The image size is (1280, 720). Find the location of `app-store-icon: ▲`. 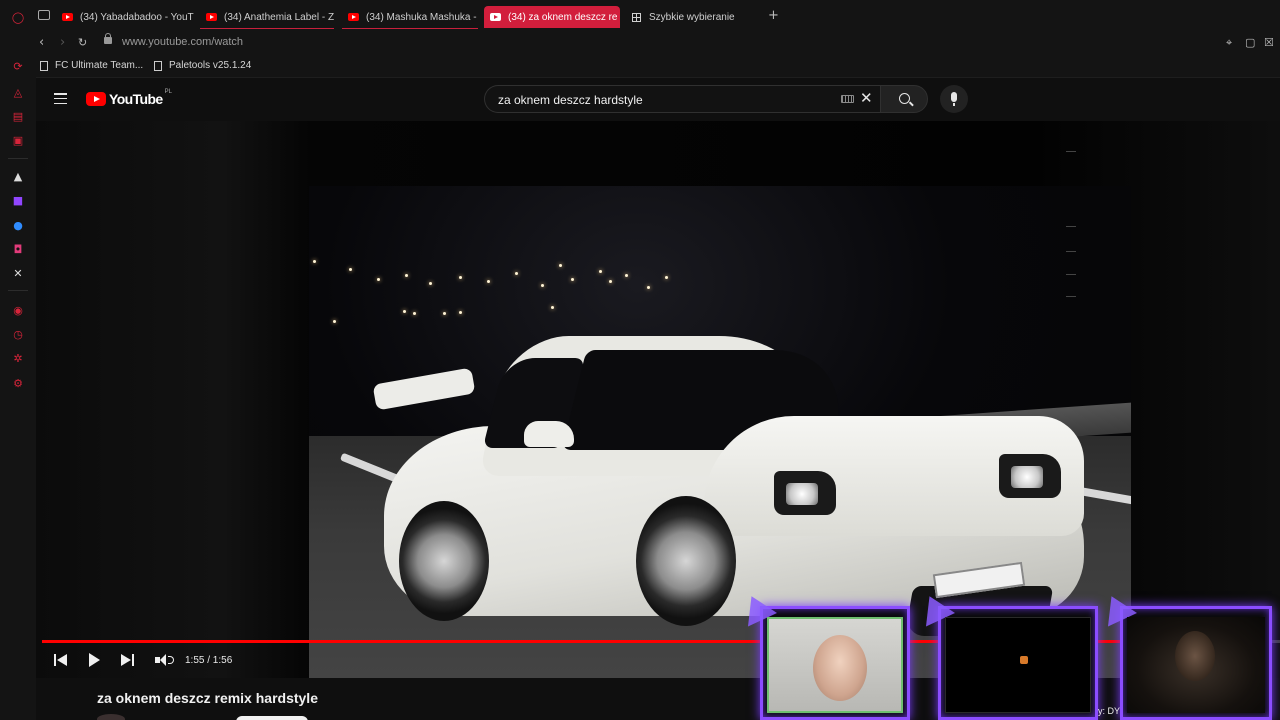

app-store-icon: ▲ is located at coordinates (18, 176).